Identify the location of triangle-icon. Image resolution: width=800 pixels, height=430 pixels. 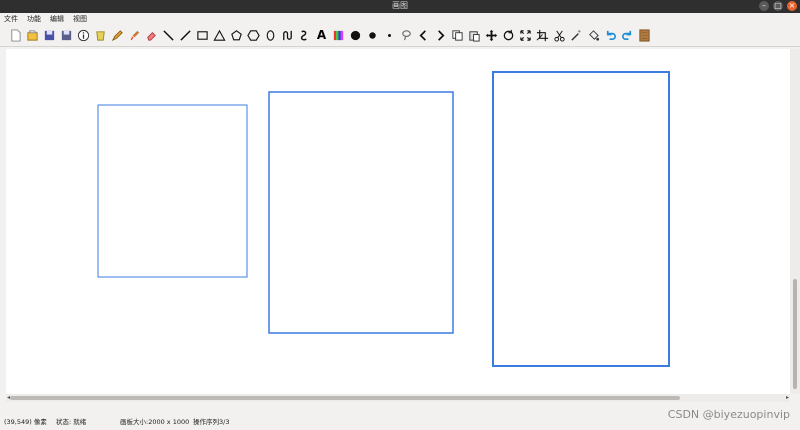
(219, 36).